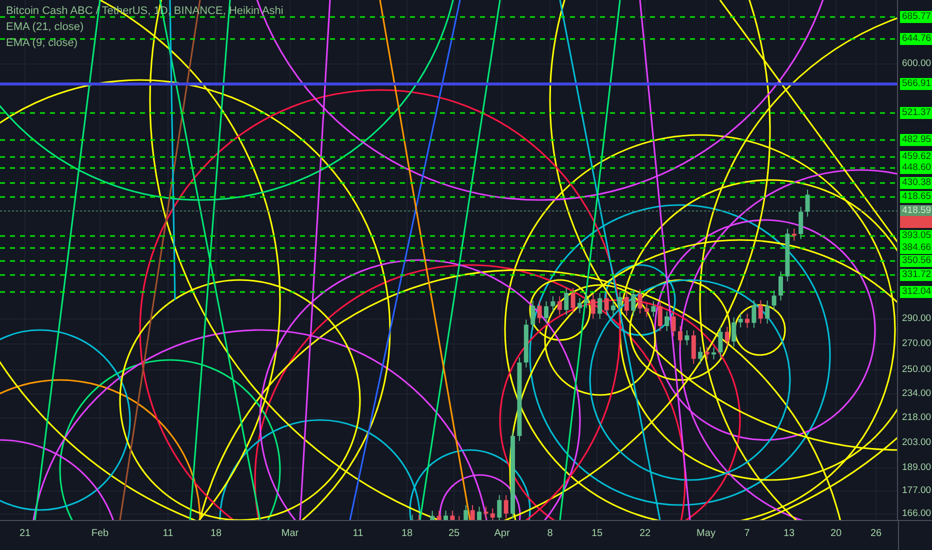 The height and width of the screenshot is (550, 932). Describe the element at coordinates (706, 533) in the screenshot. I see `time-tick-label: May` at that location.